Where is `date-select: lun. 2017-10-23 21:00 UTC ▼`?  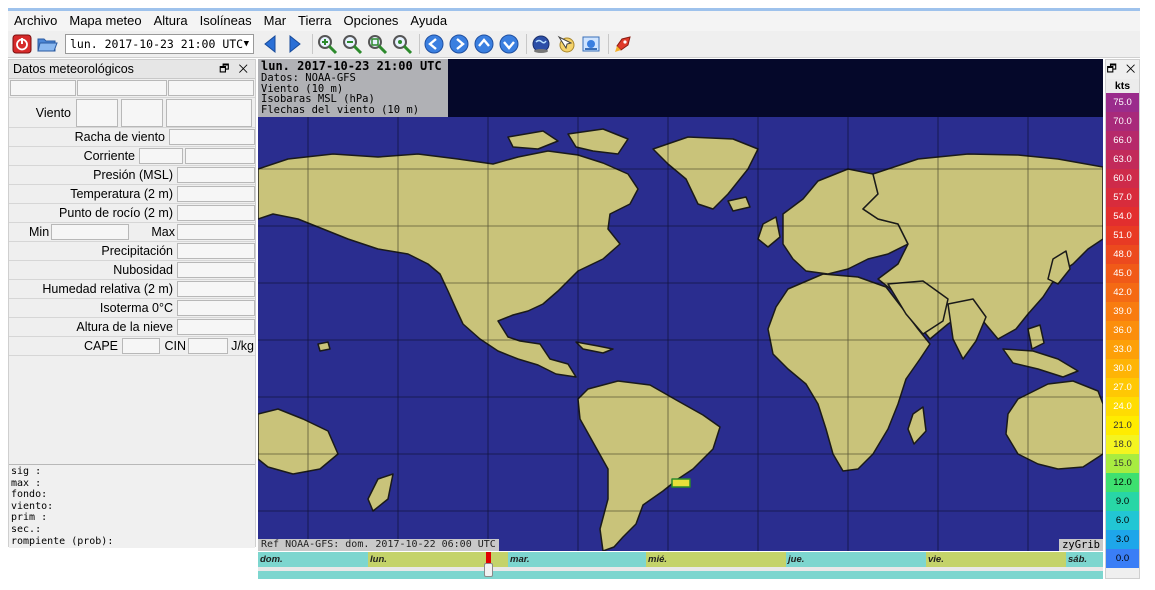
date-select: lun. 2017-10-23 21:00 UTC ▼ is located at coordinates (159, 44).